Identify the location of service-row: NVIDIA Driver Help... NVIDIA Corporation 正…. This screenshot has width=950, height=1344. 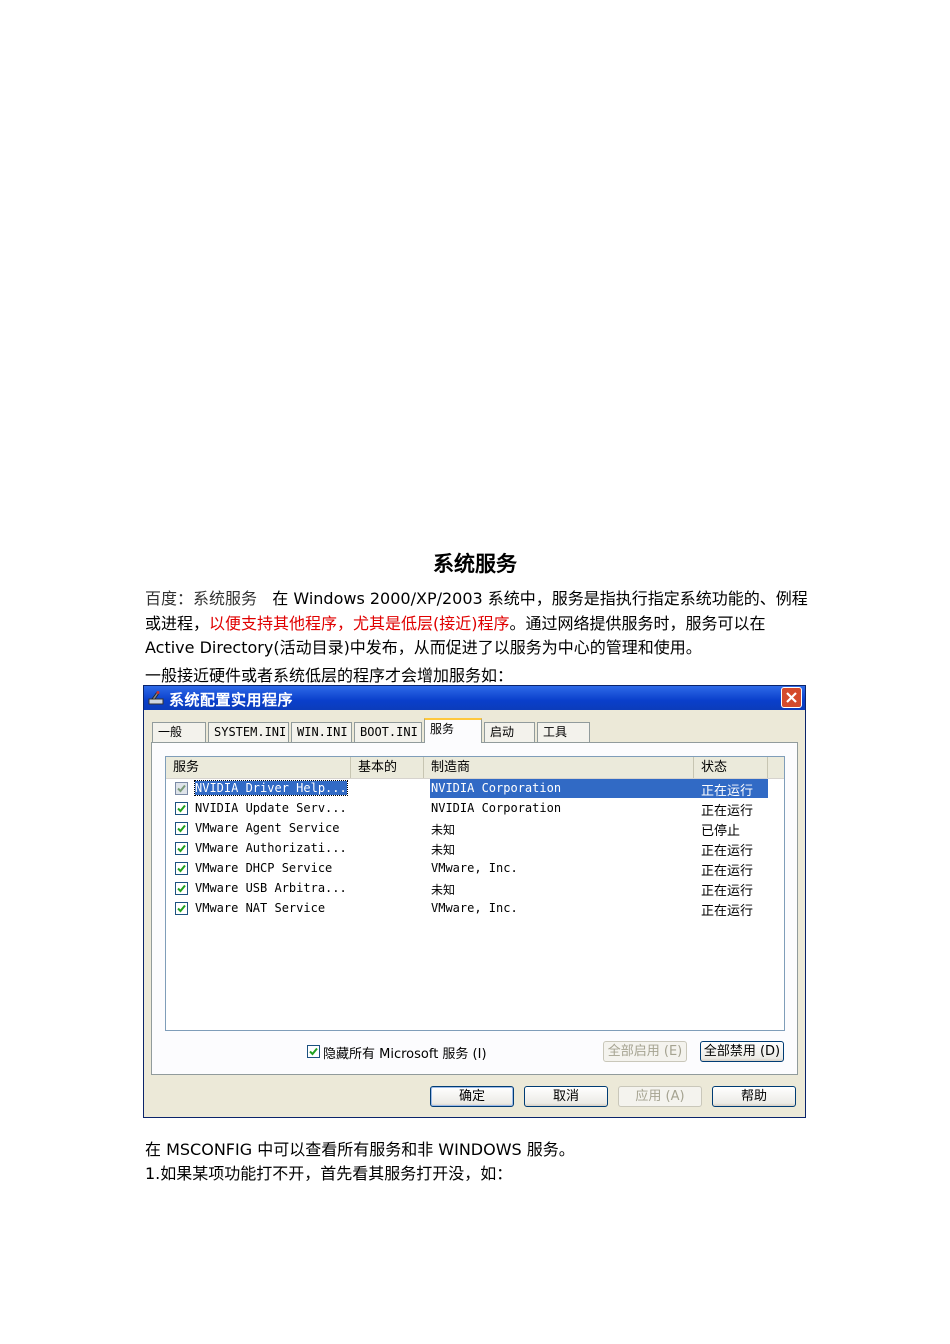
(467, 789).